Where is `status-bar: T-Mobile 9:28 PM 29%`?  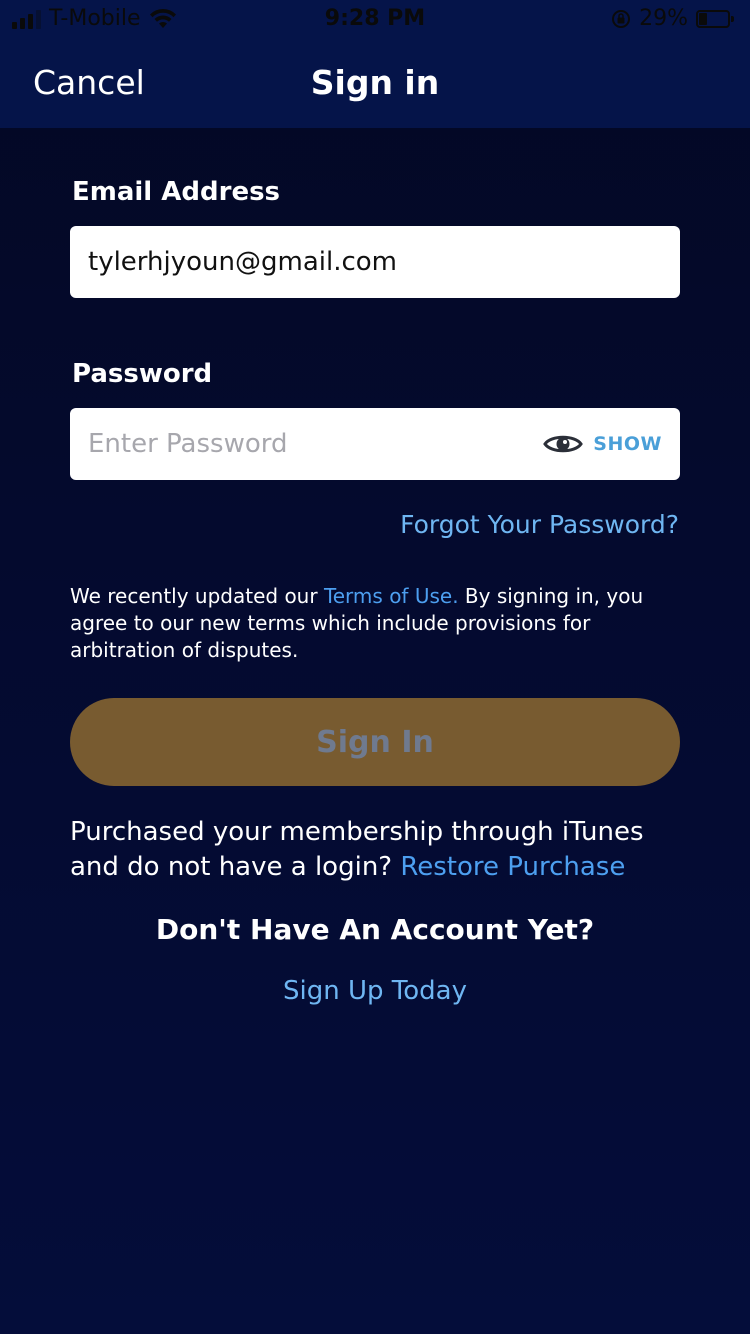
status-bar: T-Mobile 9:28 PM 29% is located at coordinates (375, 20).